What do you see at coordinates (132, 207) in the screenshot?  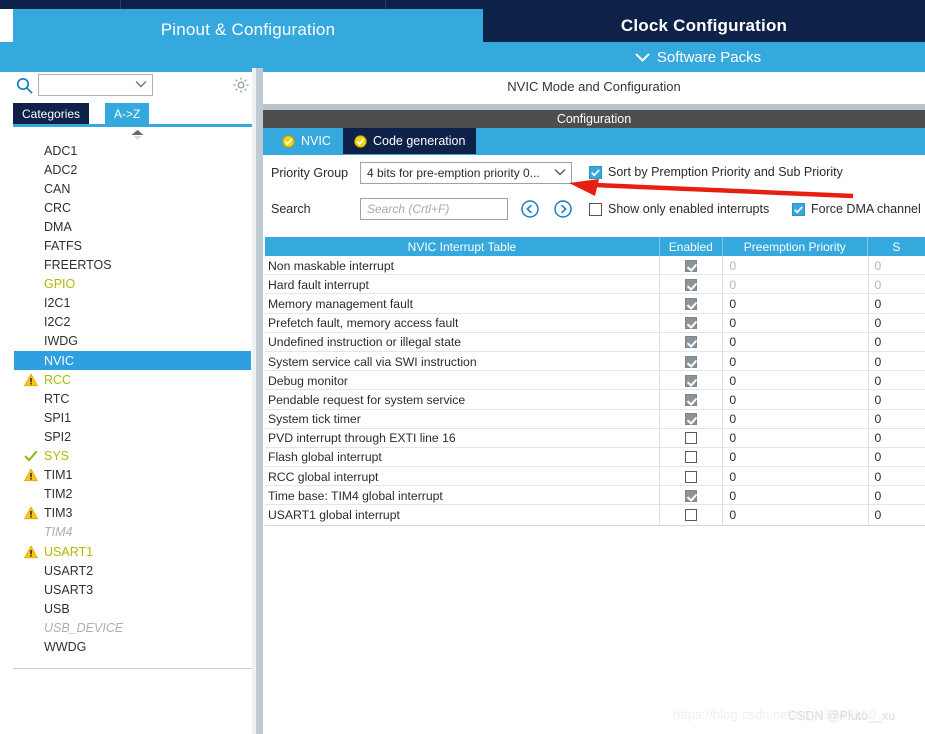 I see `tree-item-crc: CRC` at bounding box center [132, 207].